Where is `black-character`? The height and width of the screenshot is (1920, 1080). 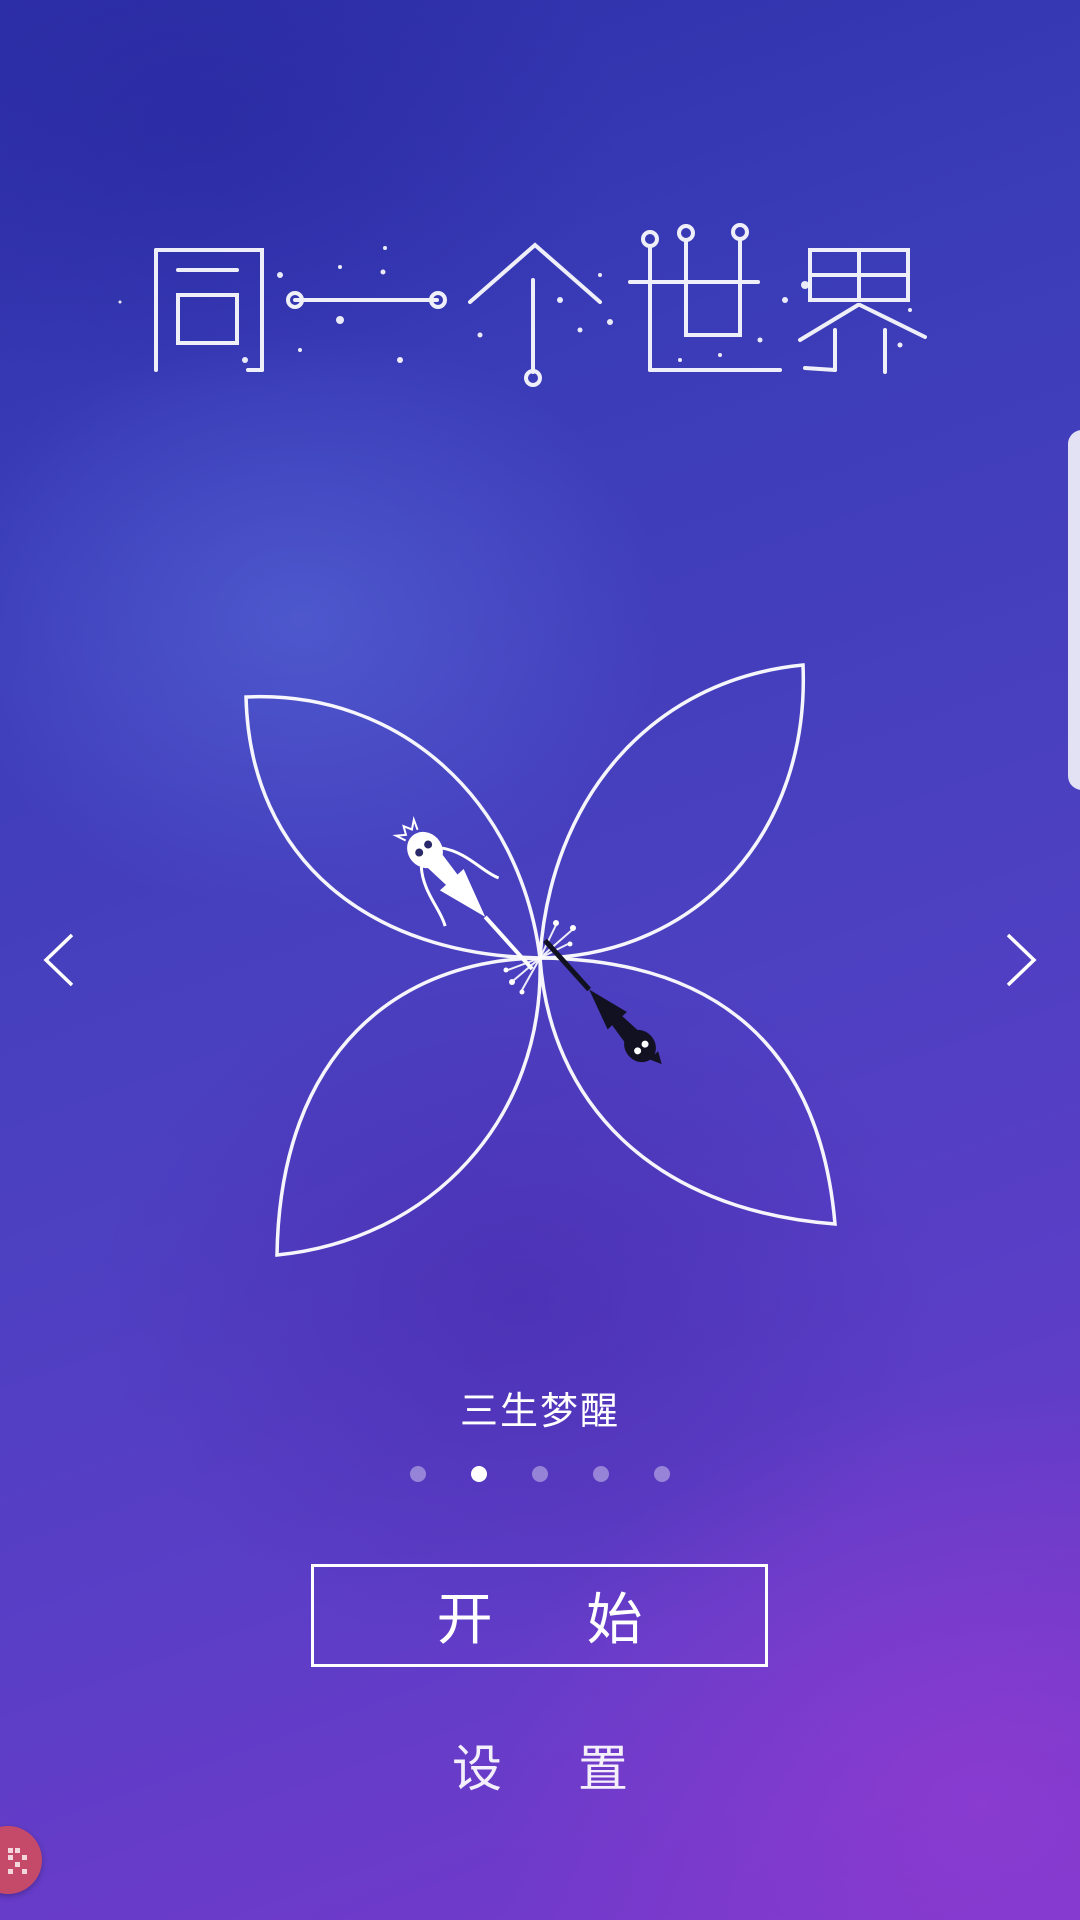
black-character is located at coordinates (602, 1001).